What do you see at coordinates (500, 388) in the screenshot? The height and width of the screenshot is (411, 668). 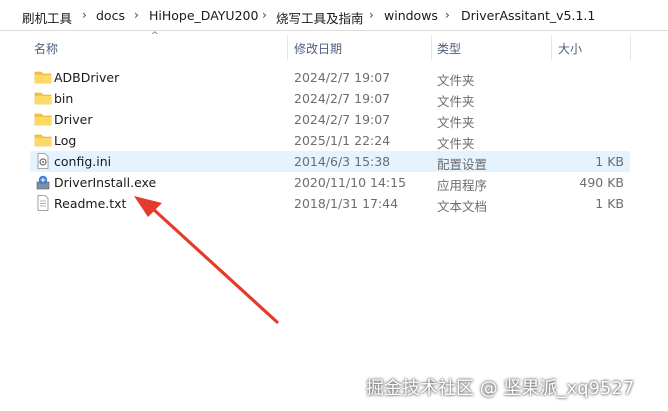 I see `watermark: 掘金技术社区 @ 坚果派_xq9527` at bounding box center [500, 388].